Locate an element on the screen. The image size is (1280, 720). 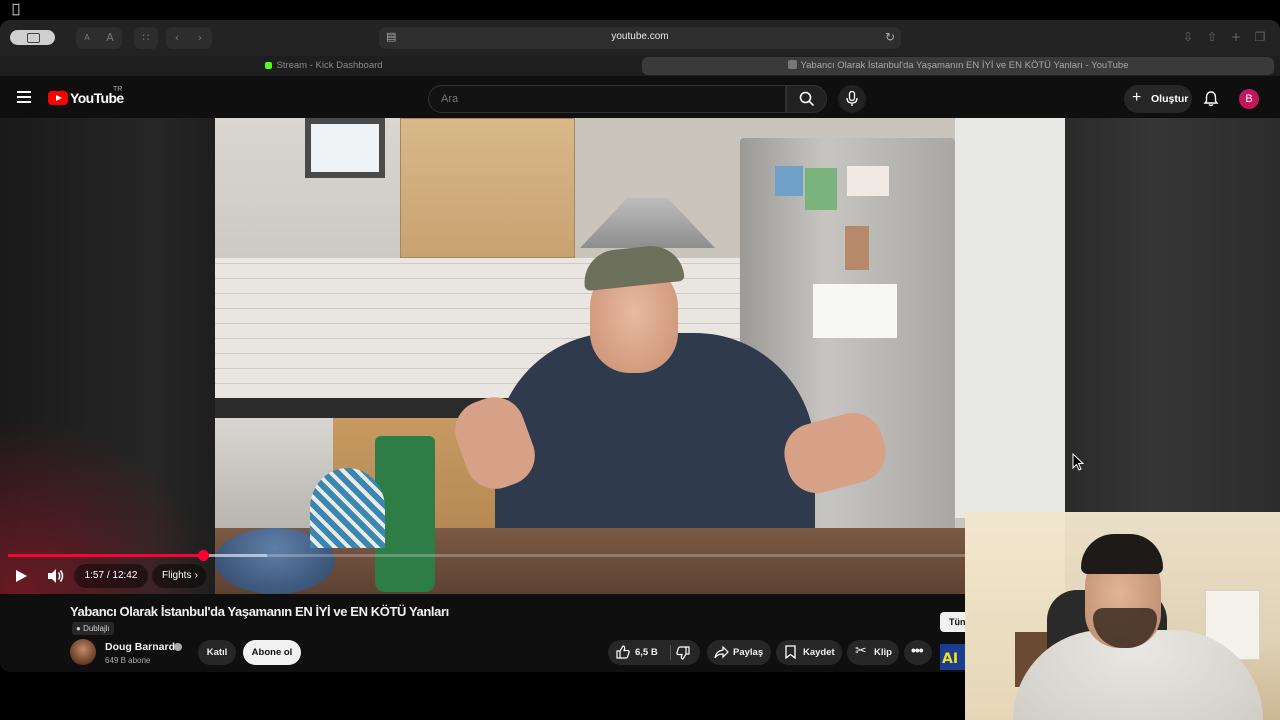
progress-played is located at coordinates (105, 555).